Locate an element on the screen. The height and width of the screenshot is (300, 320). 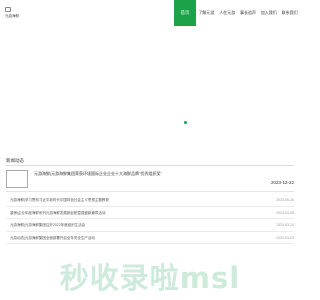
nav-item-people: 人在元游 is located at coordinates (227, 13).